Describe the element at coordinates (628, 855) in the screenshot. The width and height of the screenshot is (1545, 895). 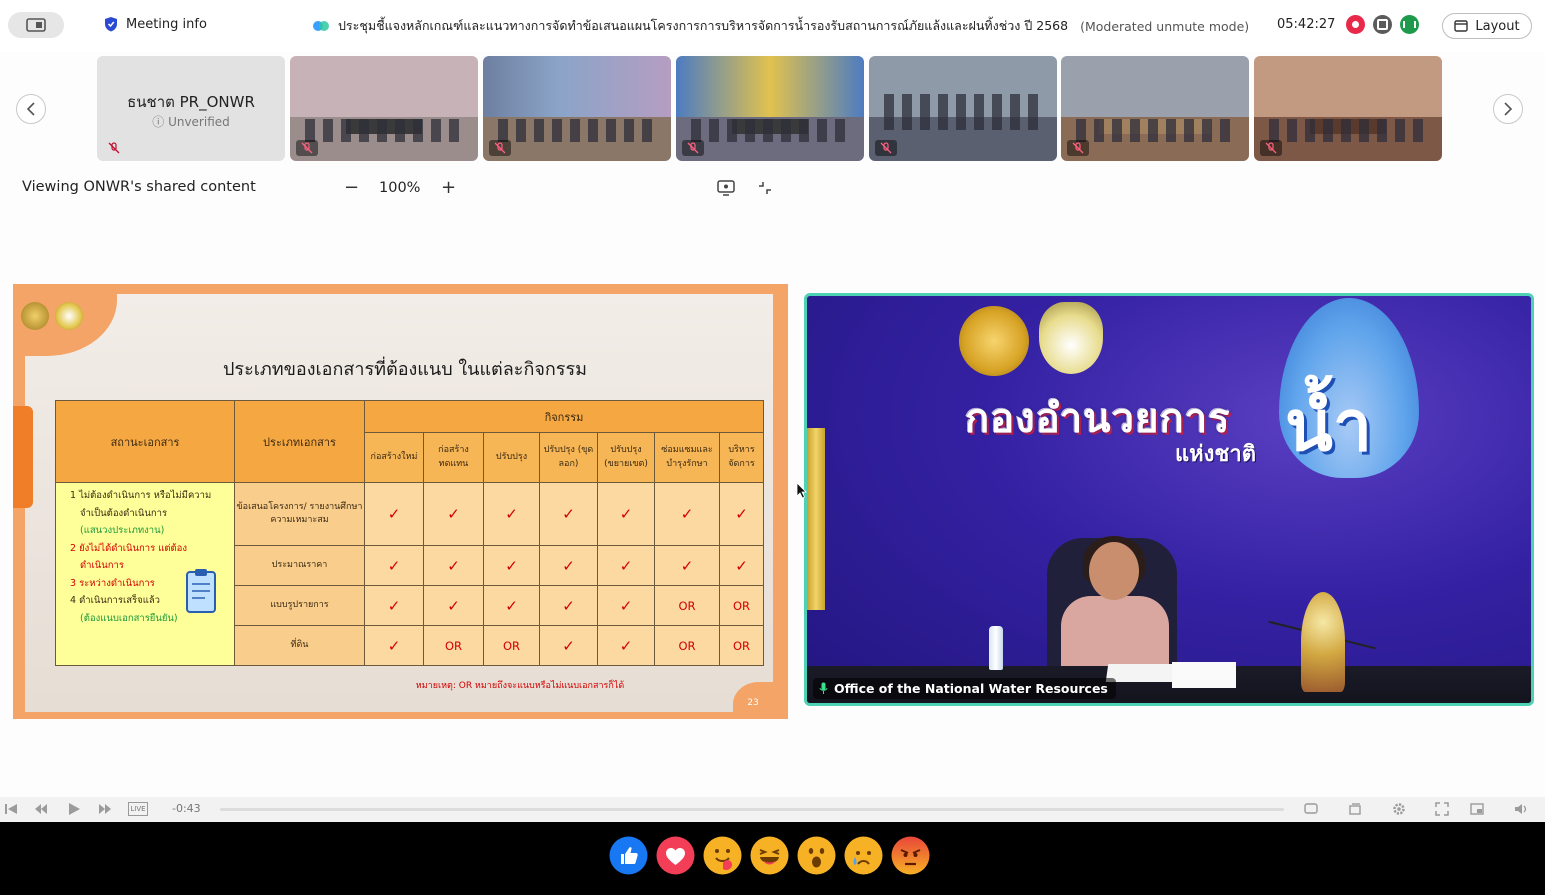
I see `like-reaction-button` at that location.